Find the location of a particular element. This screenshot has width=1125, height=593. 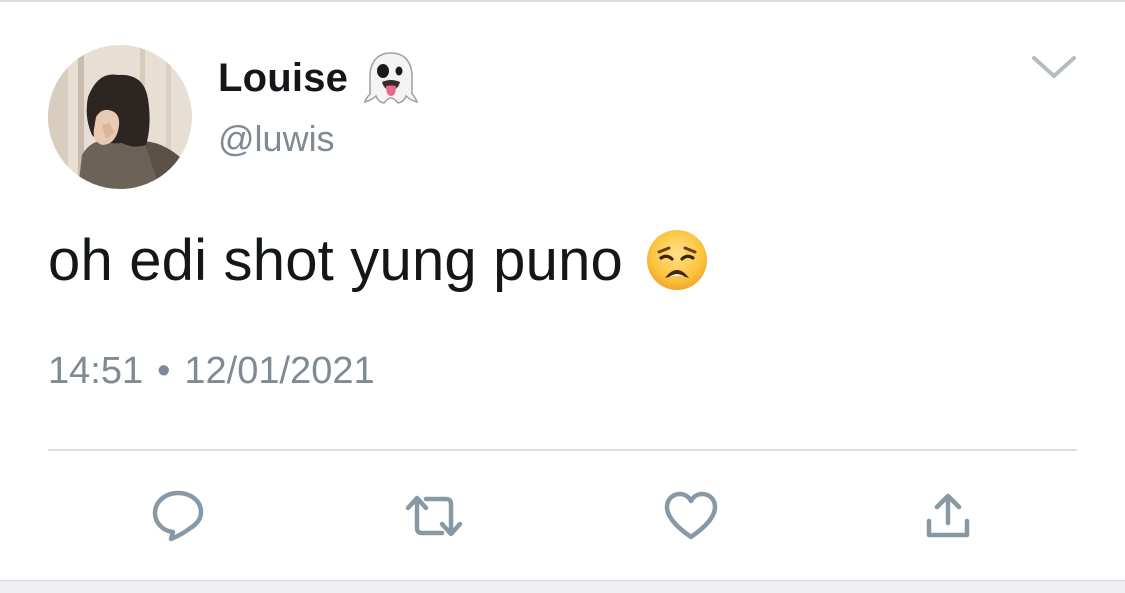

display-name: Louise is located at coordinates (283, 78).